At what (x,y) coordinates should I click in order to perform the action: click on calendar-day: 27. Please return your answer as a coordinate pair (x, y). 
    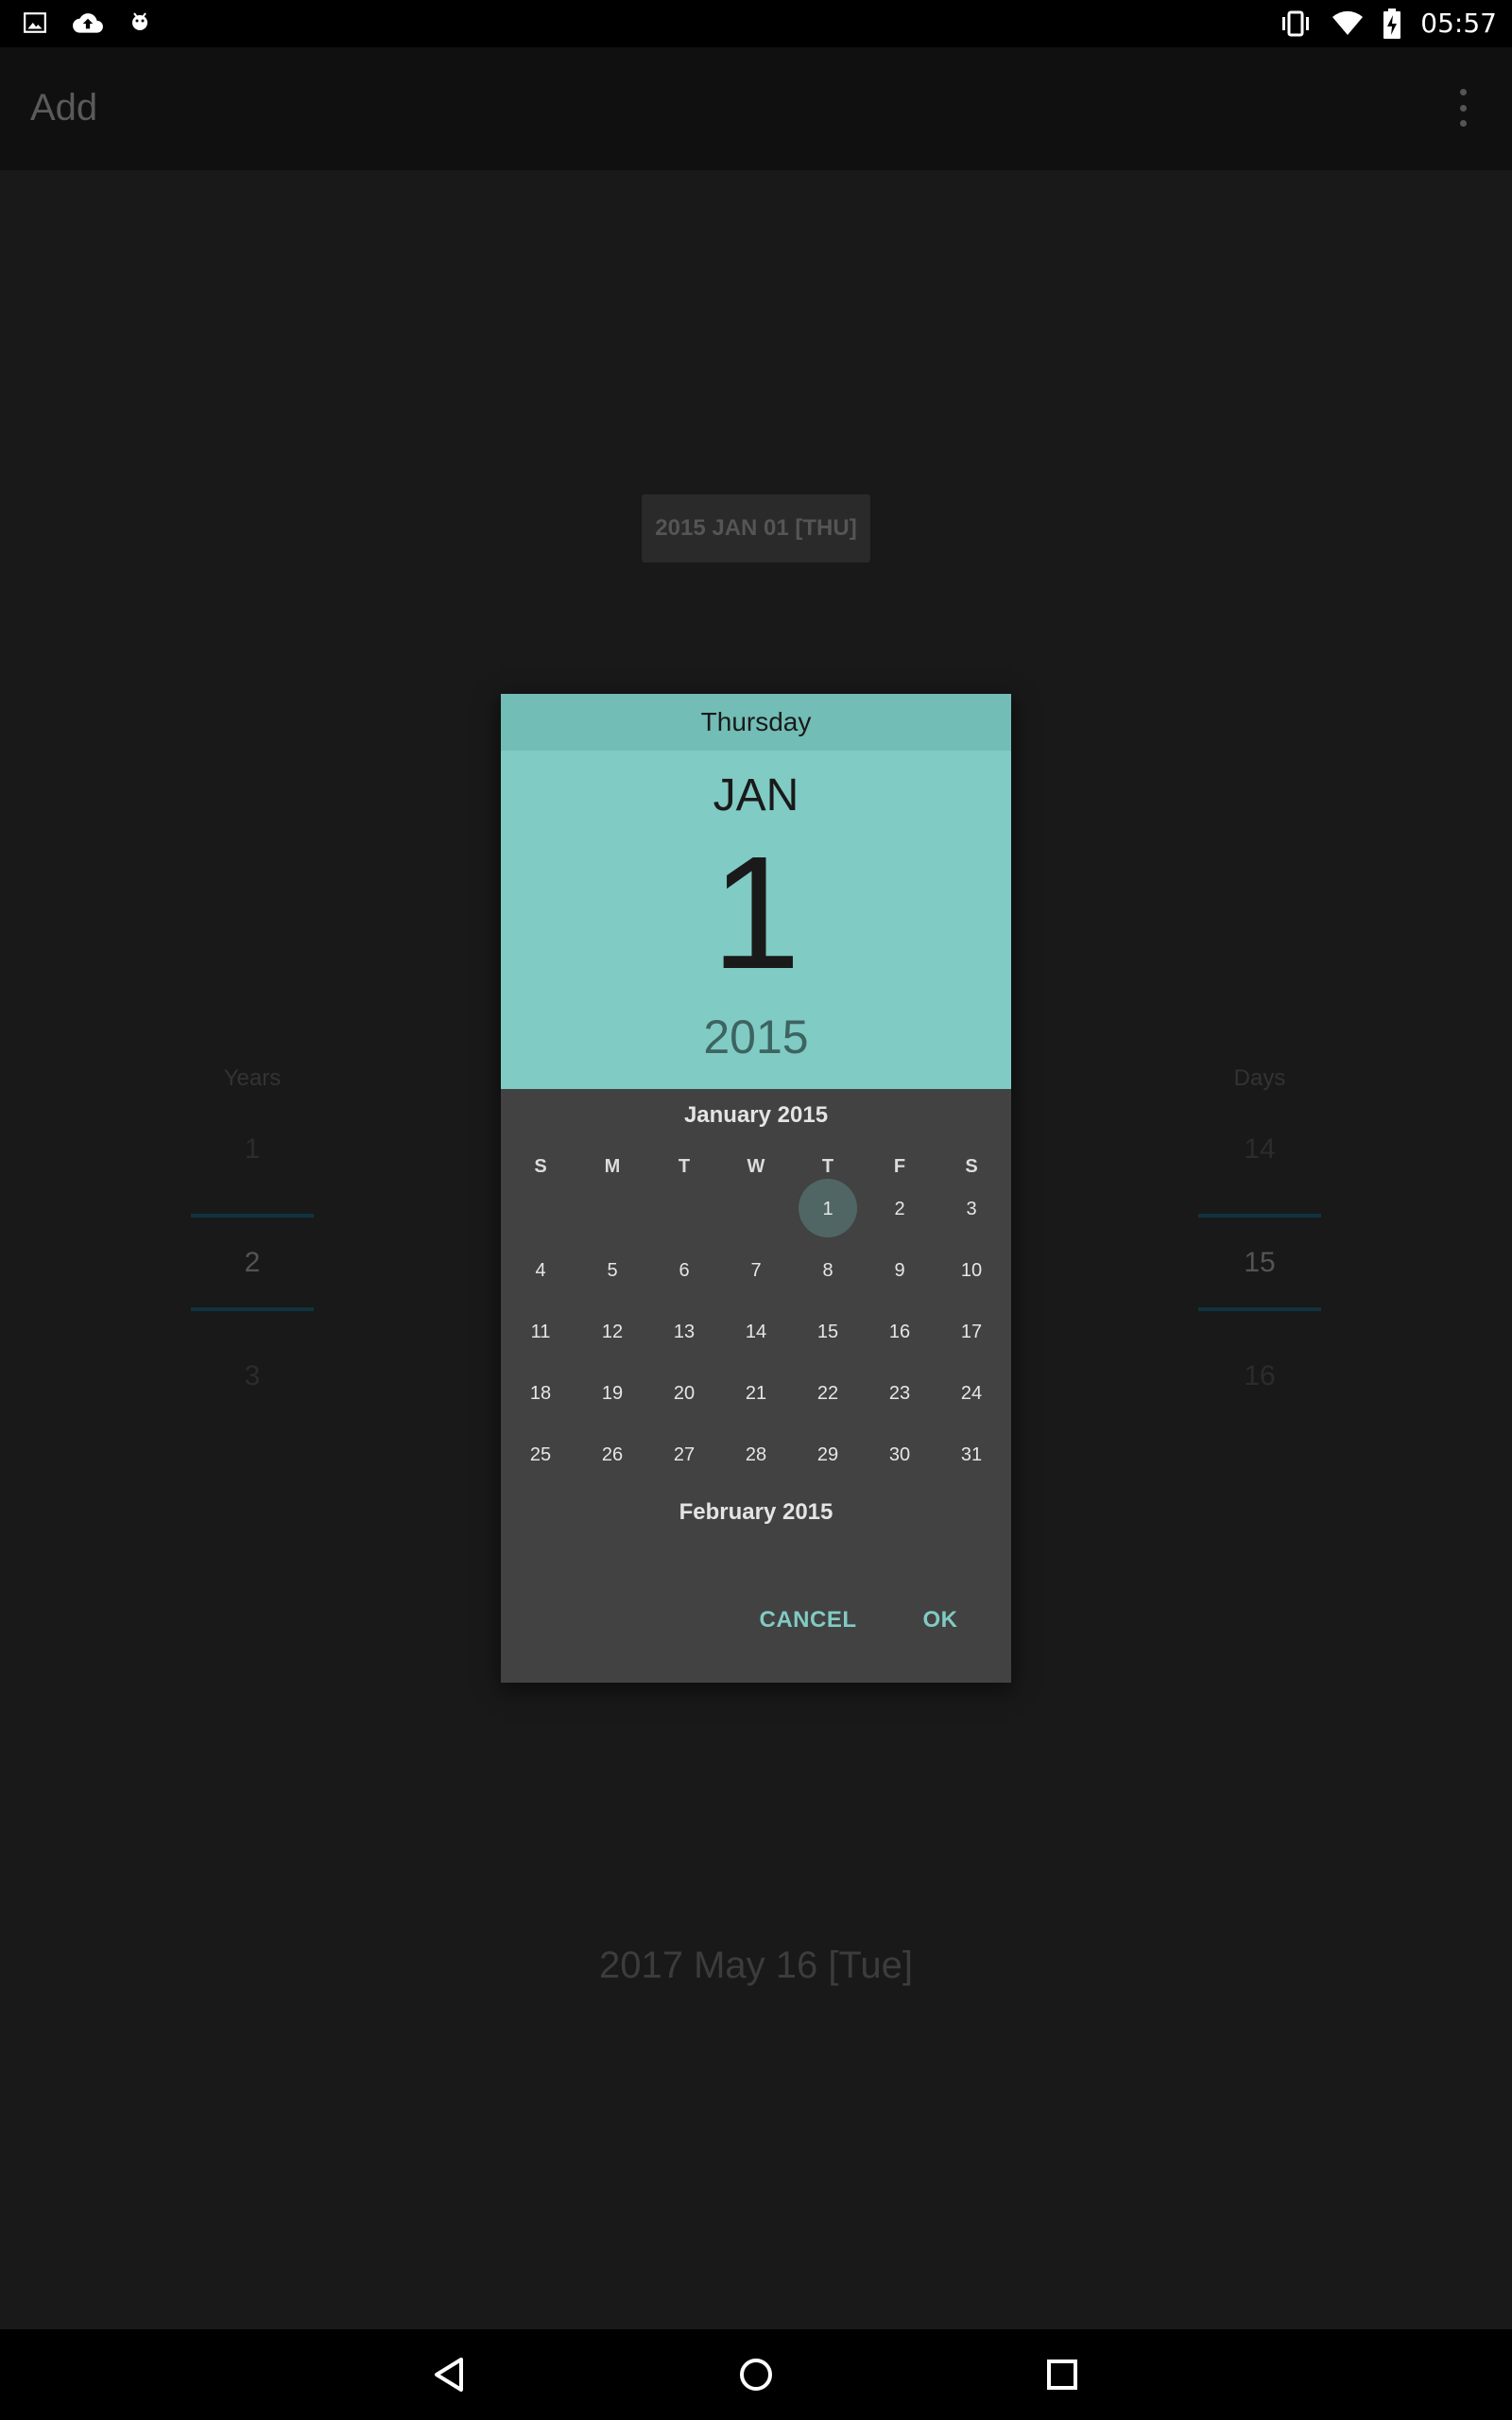
    Looking at the image, I should click on (684, 1454).